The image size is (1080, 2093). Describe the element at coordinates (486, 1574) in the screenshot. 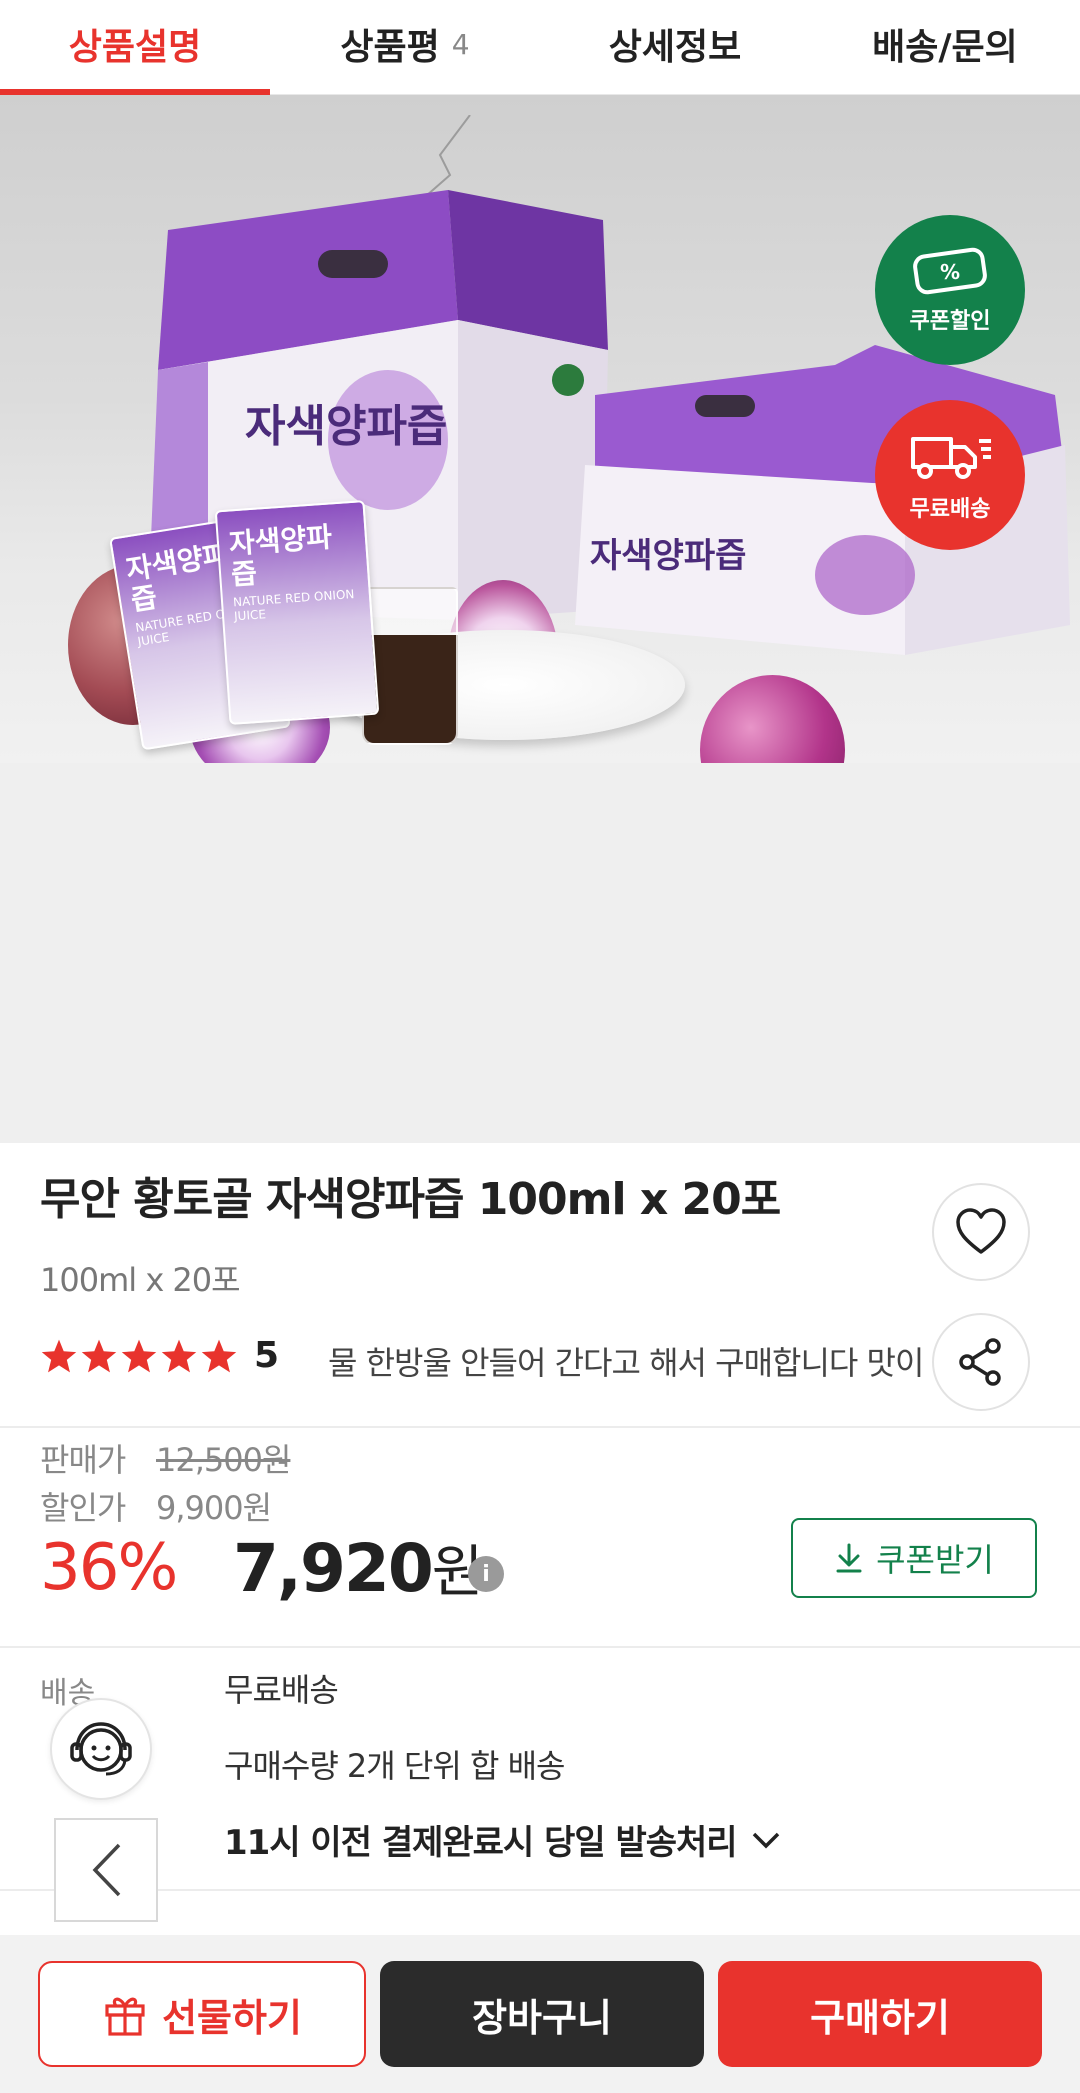

I see `price-info-icon: i` at that location.